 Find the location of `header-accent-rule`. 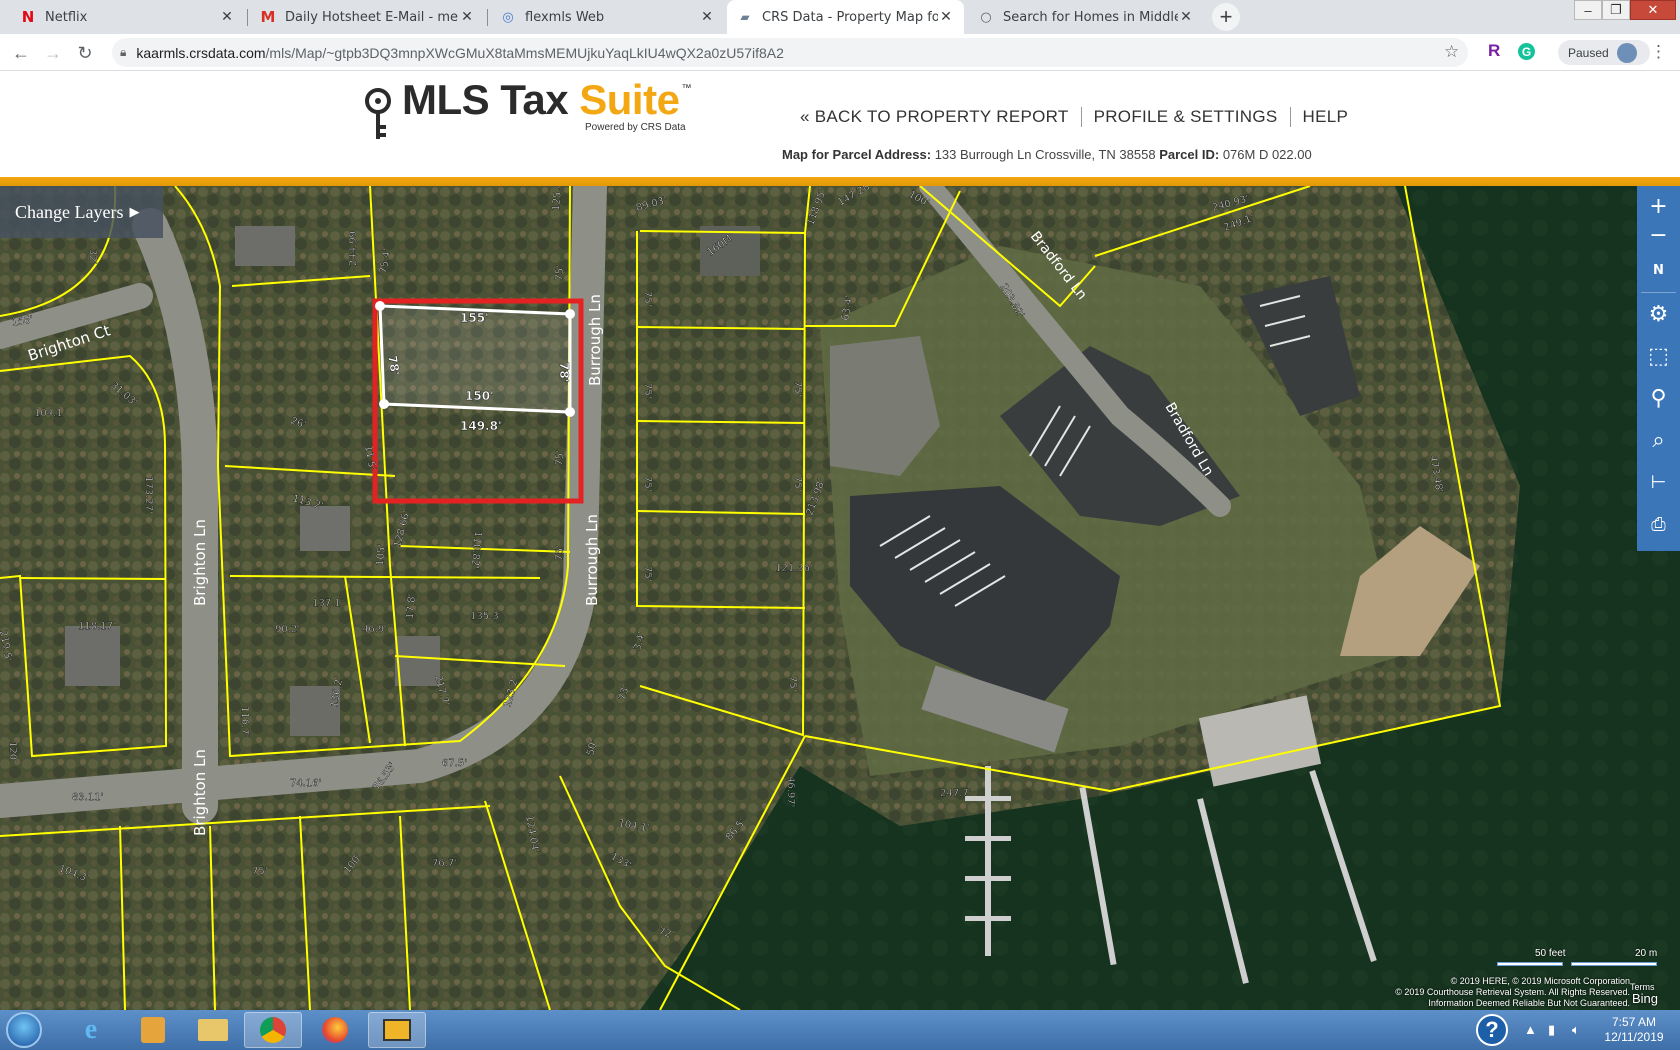

header-accent-rule is located at coordinates (840, 181).